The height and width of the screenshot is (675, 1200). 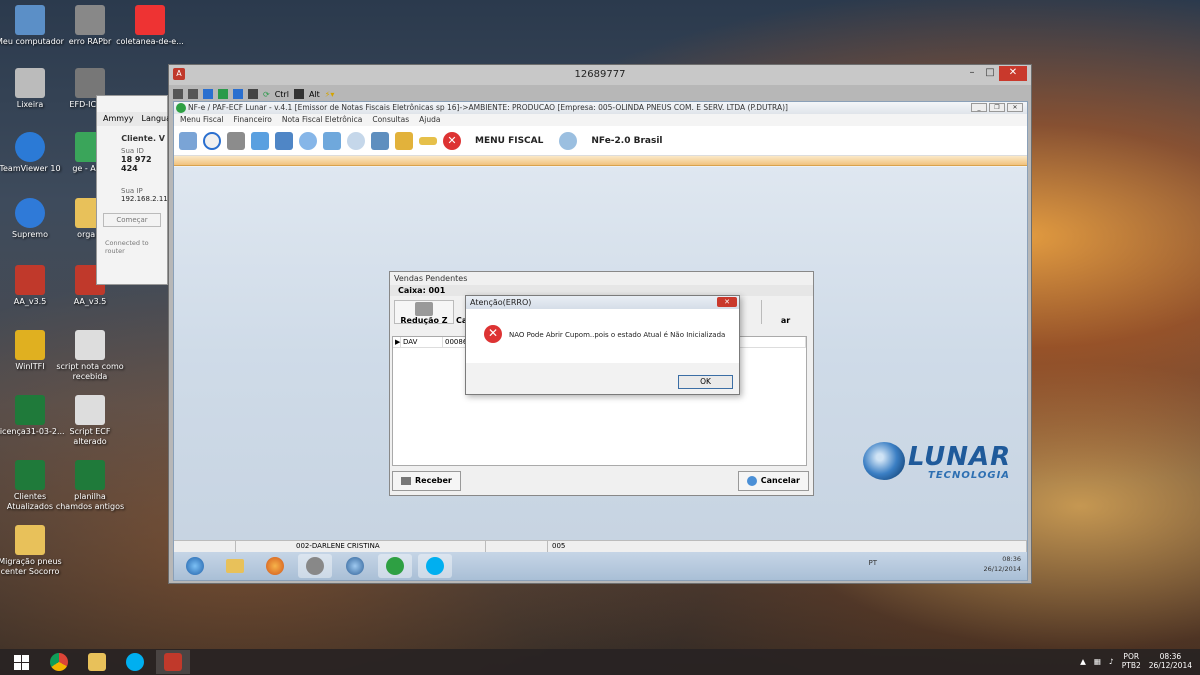 What do you see at coordinates (260, 140) in the screenshot?
I see `mail-icon` at bounding box center [260, 140].